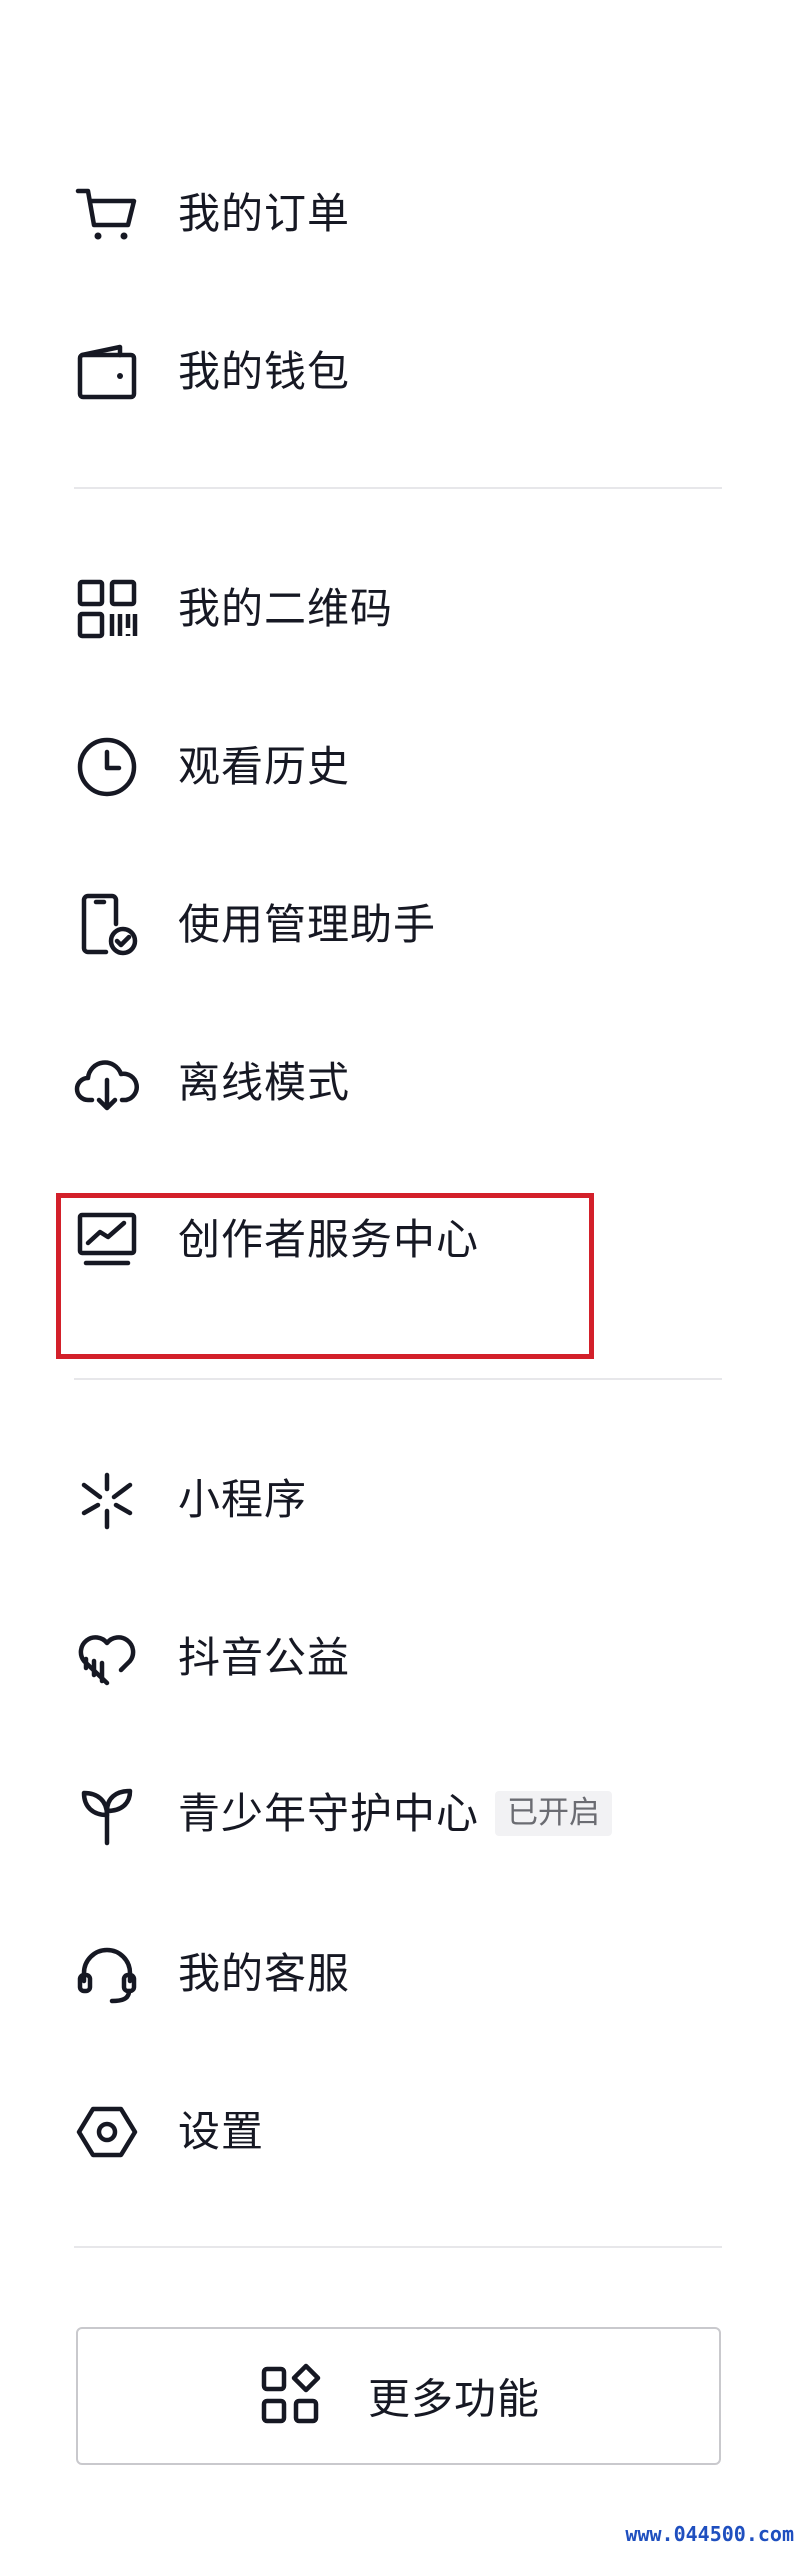 This screenshot has height=2554, width=800. Describe the element at coordinates (107, 1500) in the screenshot. I see `mini-program-icon` at that location.